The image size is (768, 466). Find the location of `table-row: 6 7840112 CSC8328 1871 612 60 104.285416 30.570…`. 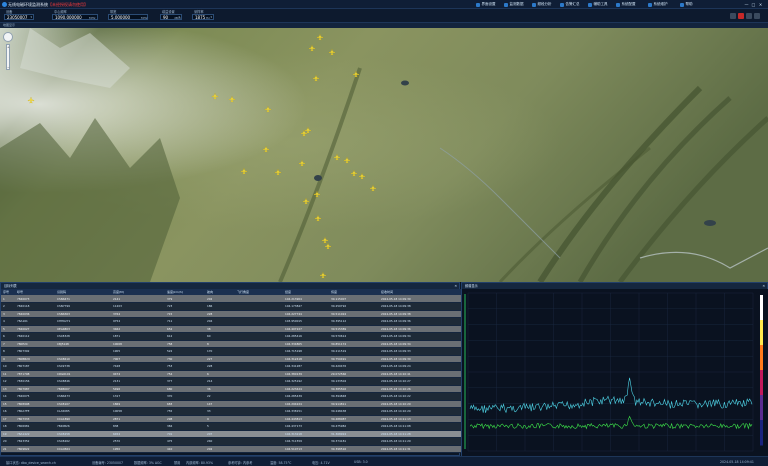

table-row: 6 7840112 CSC8328 1871 612 60 104.285416 30.570… is located at coordinates (231, 336).